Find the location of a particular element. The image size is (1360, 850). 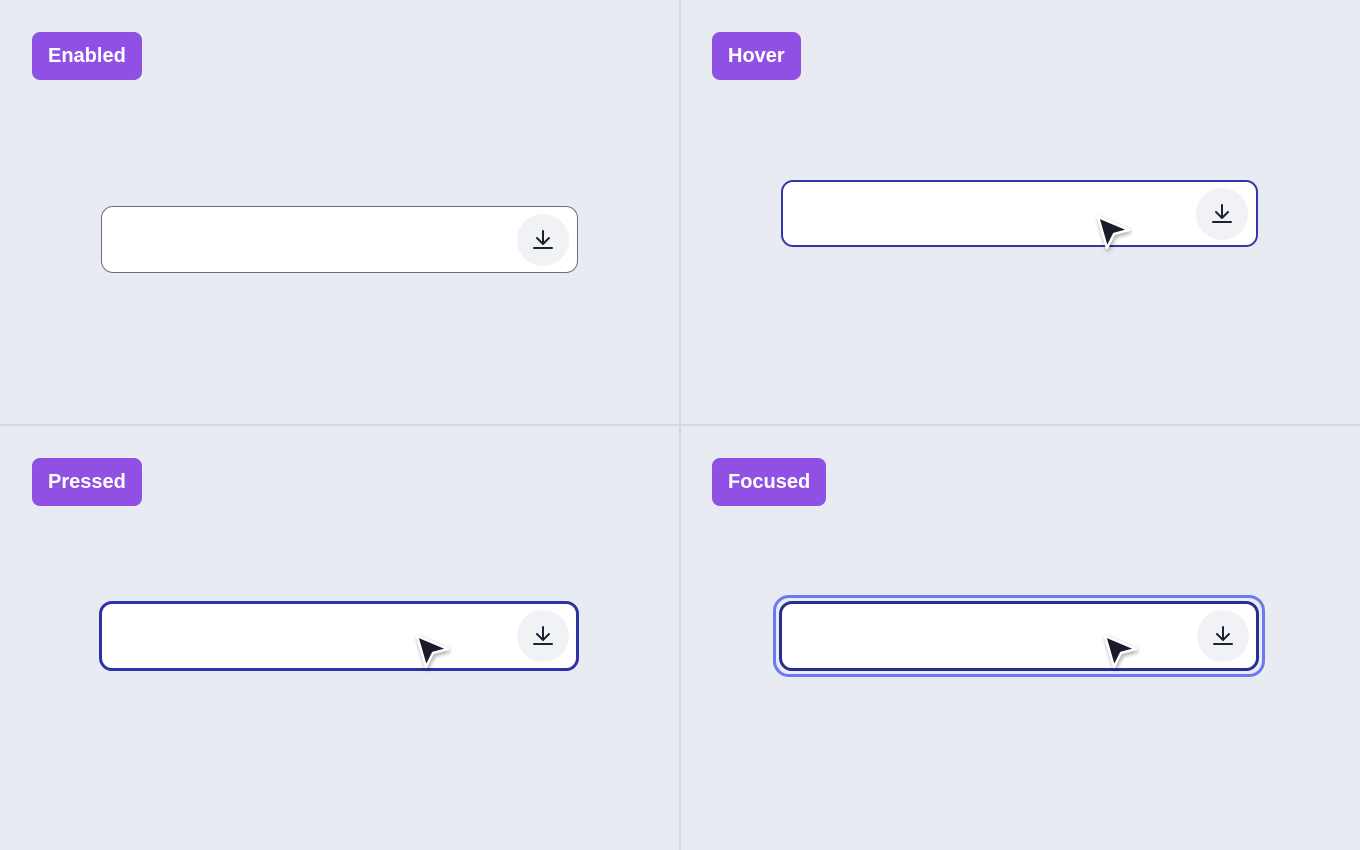

text-field-pressed is located at coordinates (339, 636).